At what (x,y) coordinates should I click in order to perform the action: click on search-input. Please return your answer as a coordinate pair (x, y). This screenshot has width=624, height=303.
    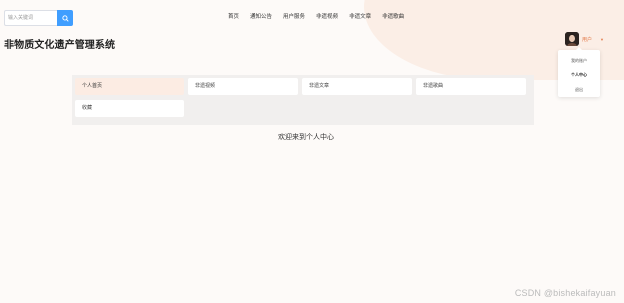
    Looking at the image, I should click on (30, 18).